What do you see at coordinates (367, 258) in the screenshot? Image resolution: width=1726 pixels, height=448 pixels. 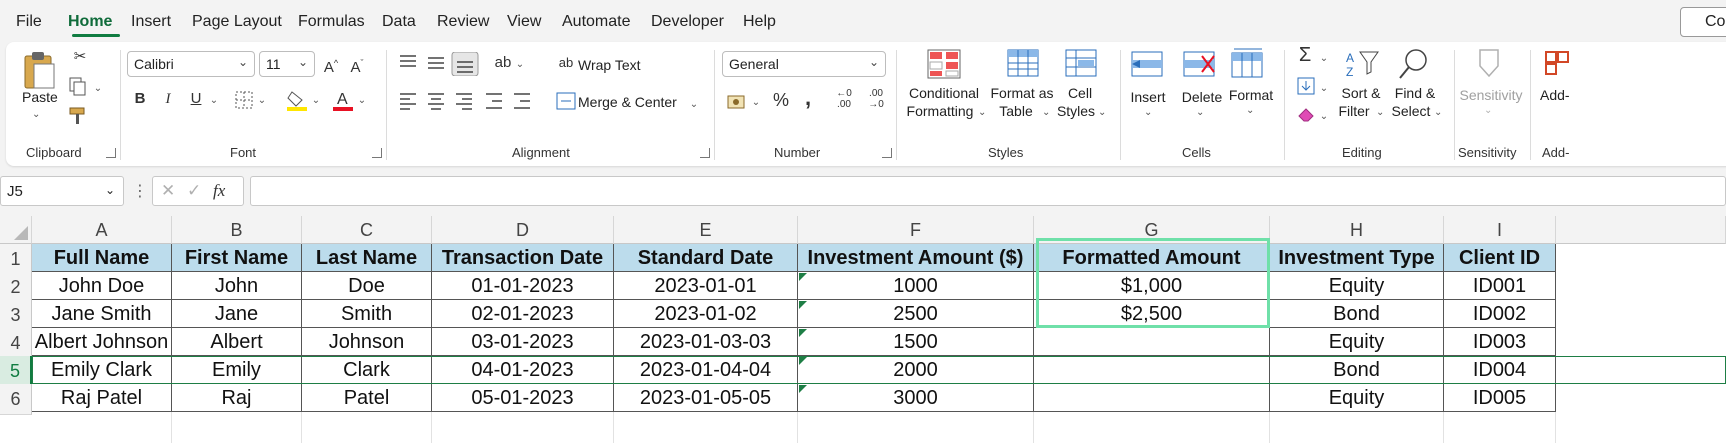 I see `table-header-cell: Last Name` at bounding box center [367, 258].